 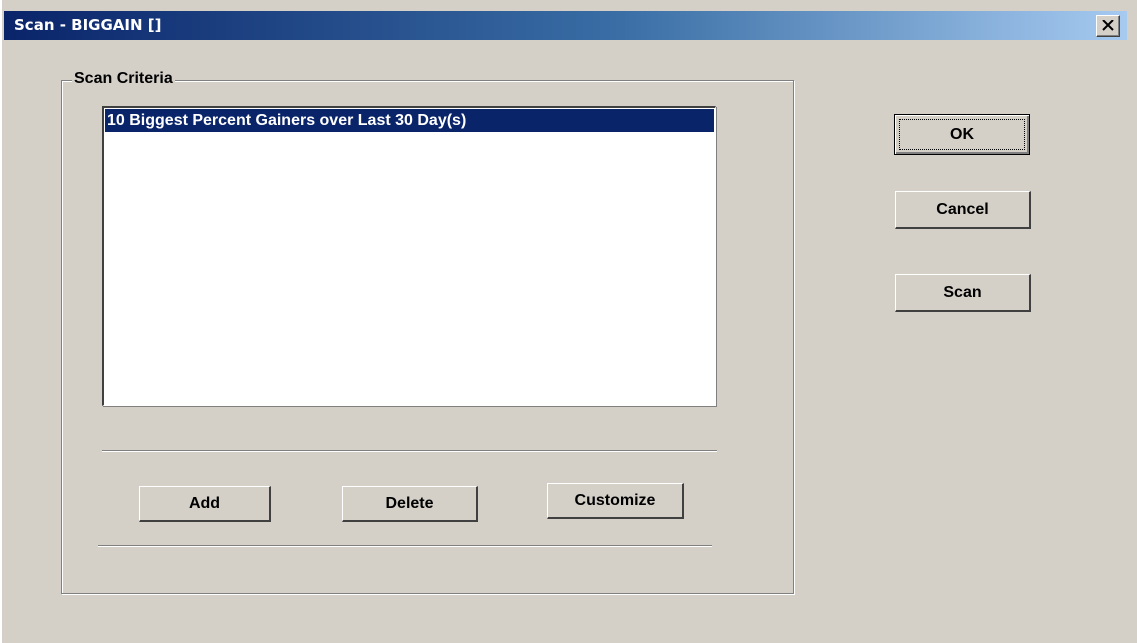 I want to click on ok-button-label: OK, so click(x=962, y=134).